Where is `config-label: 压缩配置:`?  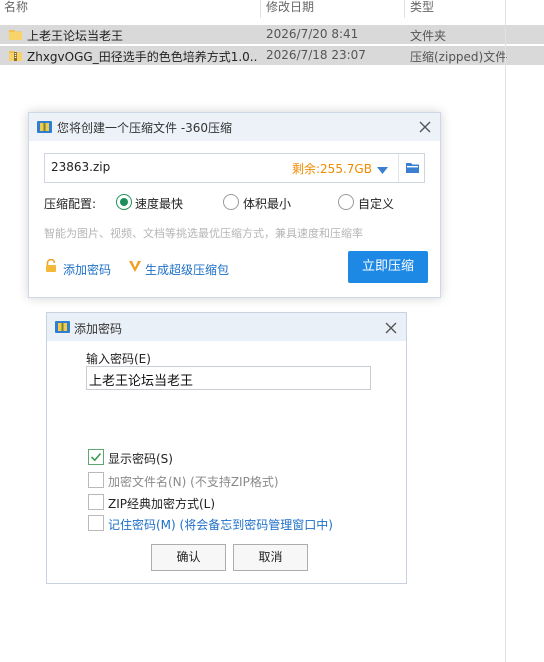
config-label: 压缩配置: is located at coordinates (70, 204).